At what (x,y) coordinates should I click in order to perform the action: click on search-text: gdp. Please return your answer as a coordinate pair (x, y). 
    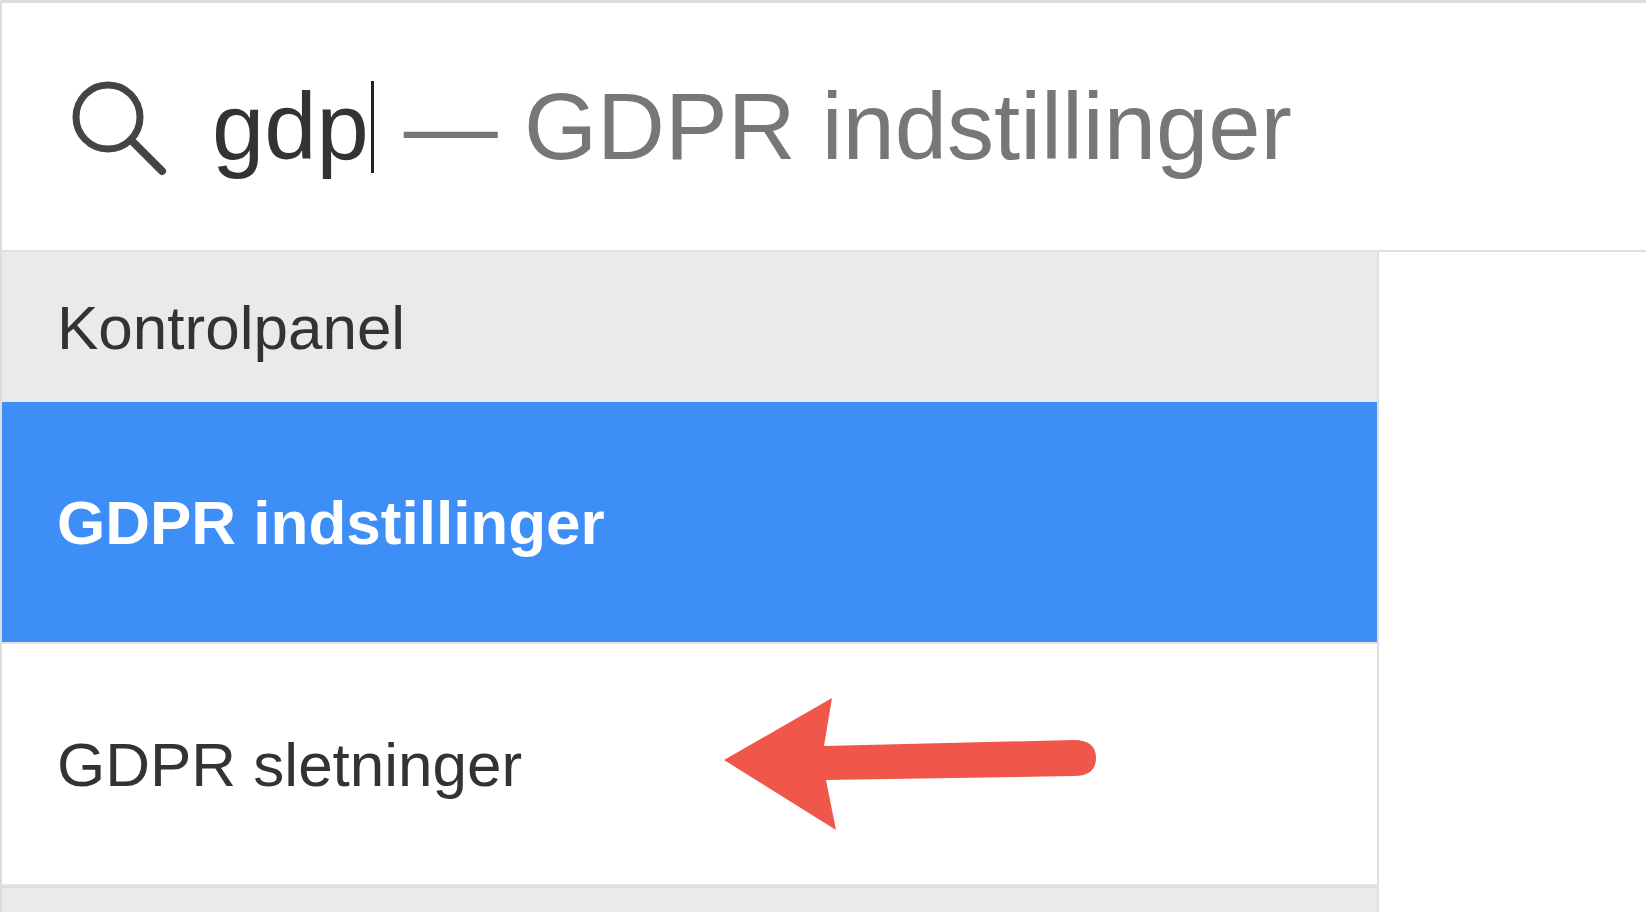
    Looking at the image, I should click on (290, 126).